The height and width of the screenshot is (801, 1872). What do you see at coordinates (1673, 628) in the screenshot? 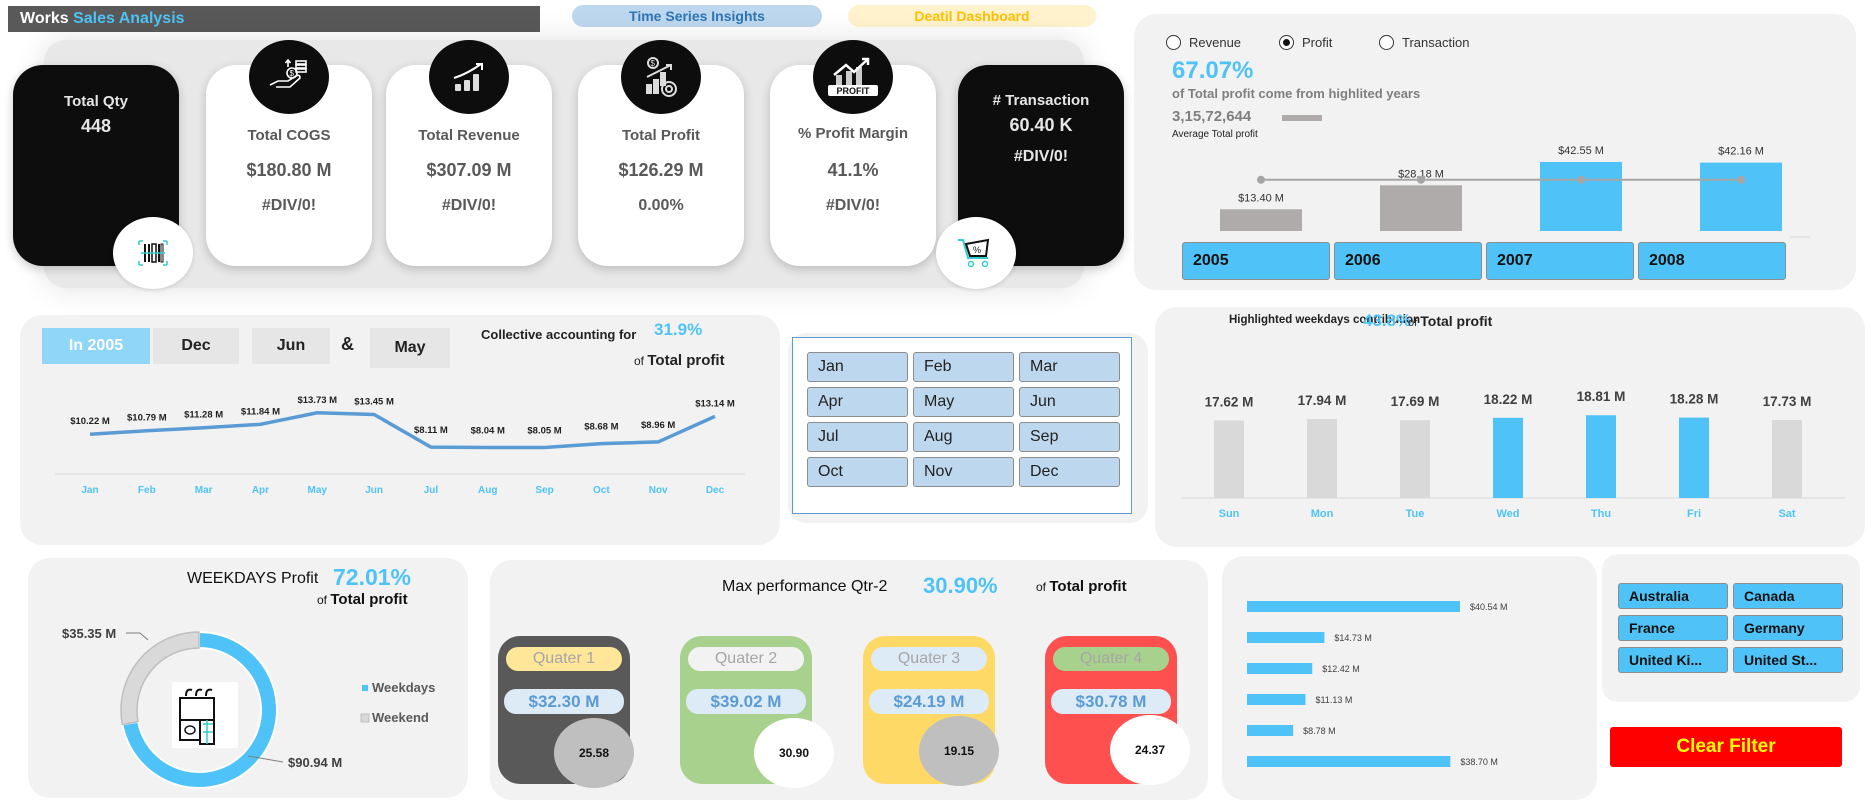
I see `country-slicer-france: France` at bounding box center [1673, 628].